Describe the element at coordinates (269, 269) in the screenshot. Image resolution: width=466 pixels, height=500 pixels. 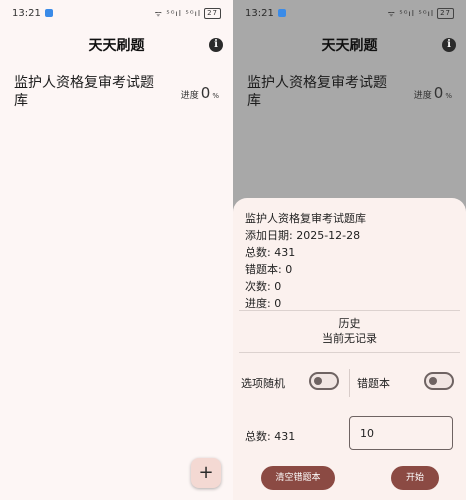
I see `detail-wrong-count: 错题本: 0` at that location.